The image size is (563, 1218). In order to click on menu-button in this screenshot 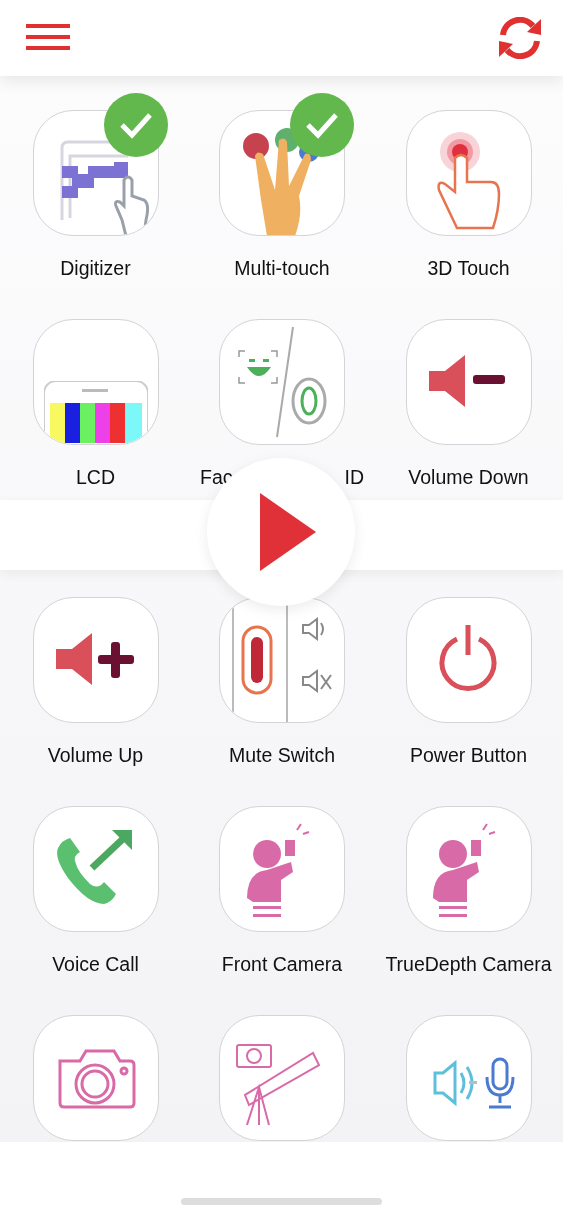, I will do `click(49, 38)`.